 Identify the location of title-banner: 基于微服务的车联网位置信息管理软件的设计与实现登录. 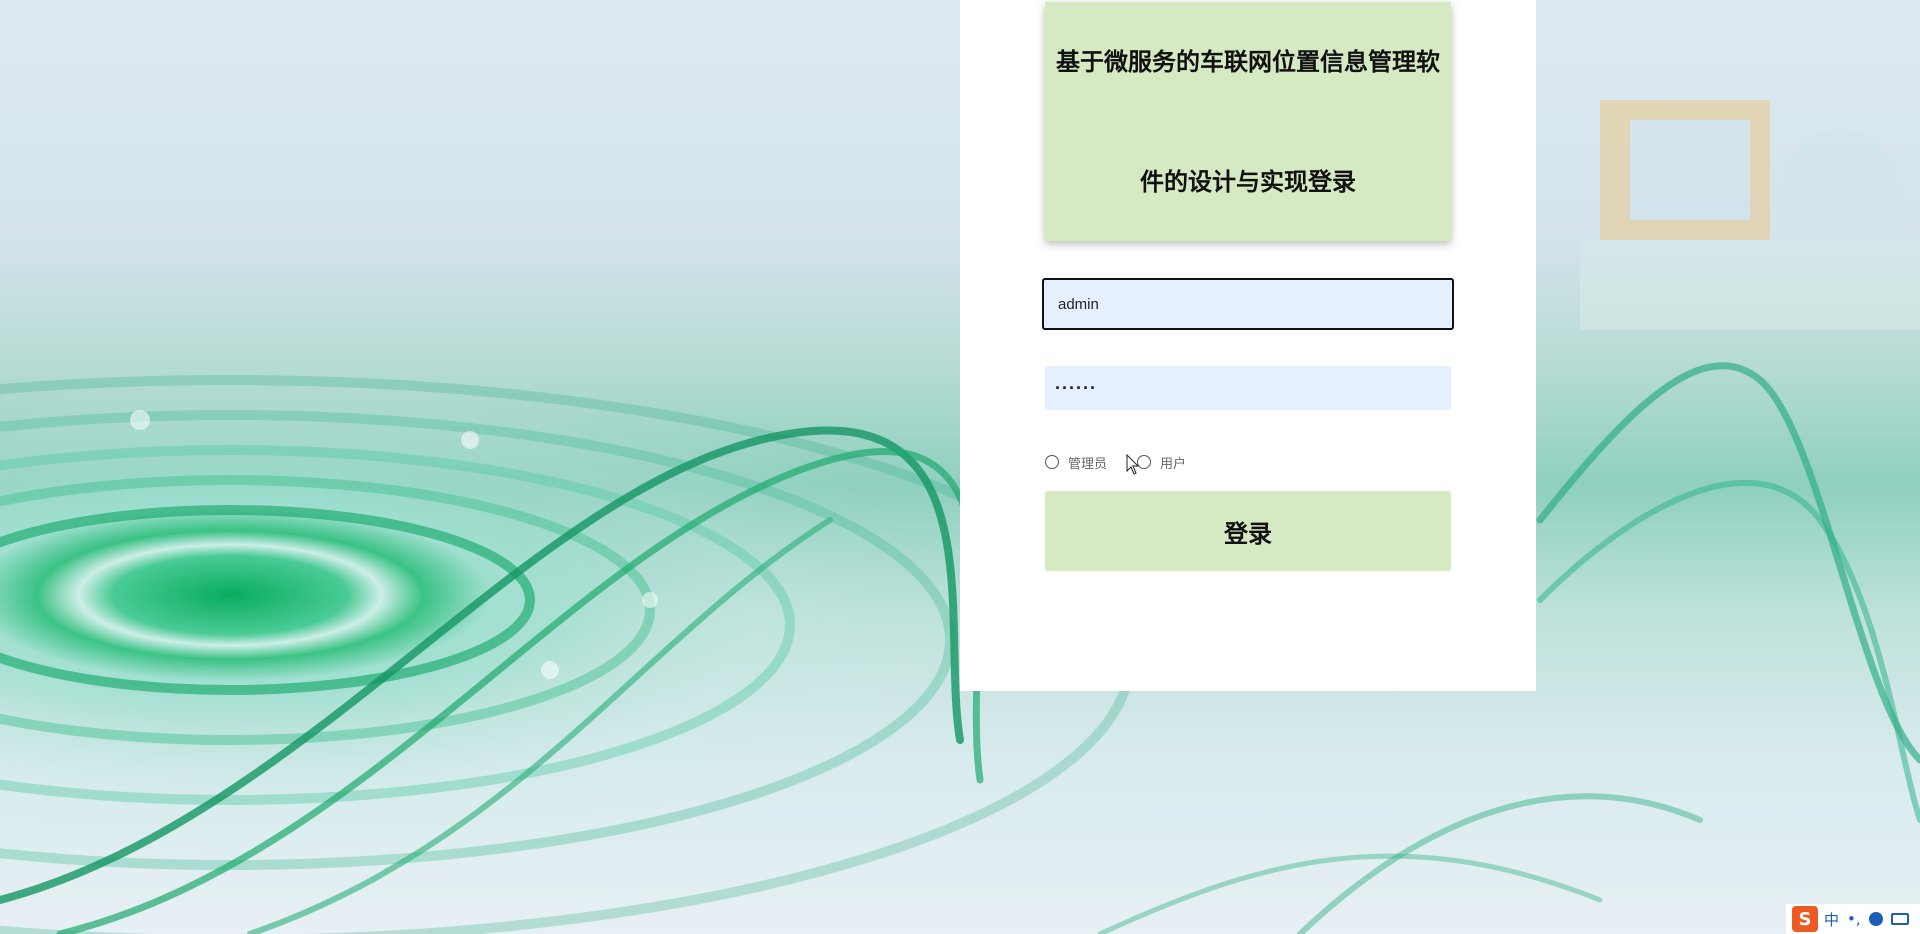
(1248, 121).